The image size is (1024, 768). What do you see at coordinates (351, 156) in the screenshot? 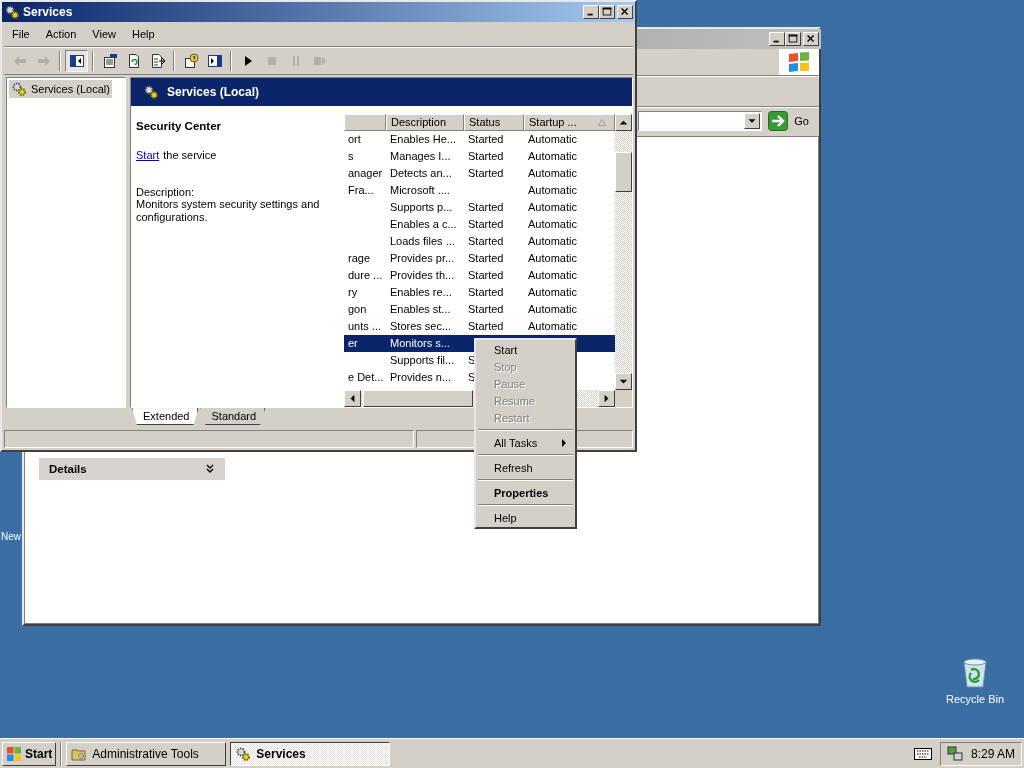
I see `table-cell: s` at bounding box center [351, 156].